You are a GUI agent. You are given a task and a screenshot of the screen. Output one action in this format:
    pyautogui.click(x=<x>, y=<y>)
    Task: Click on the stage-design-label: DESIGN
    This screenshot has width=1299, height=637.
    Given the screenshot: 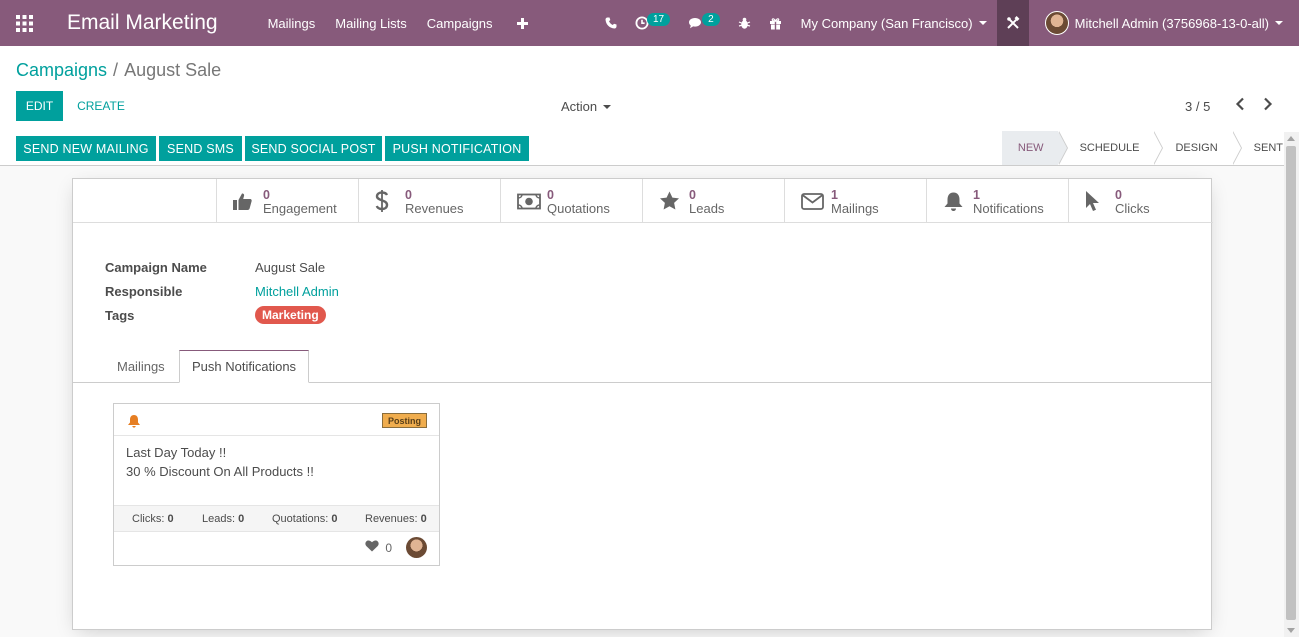 What is the action you would take?
    pyautogui.click(x=1196, y=148)
    